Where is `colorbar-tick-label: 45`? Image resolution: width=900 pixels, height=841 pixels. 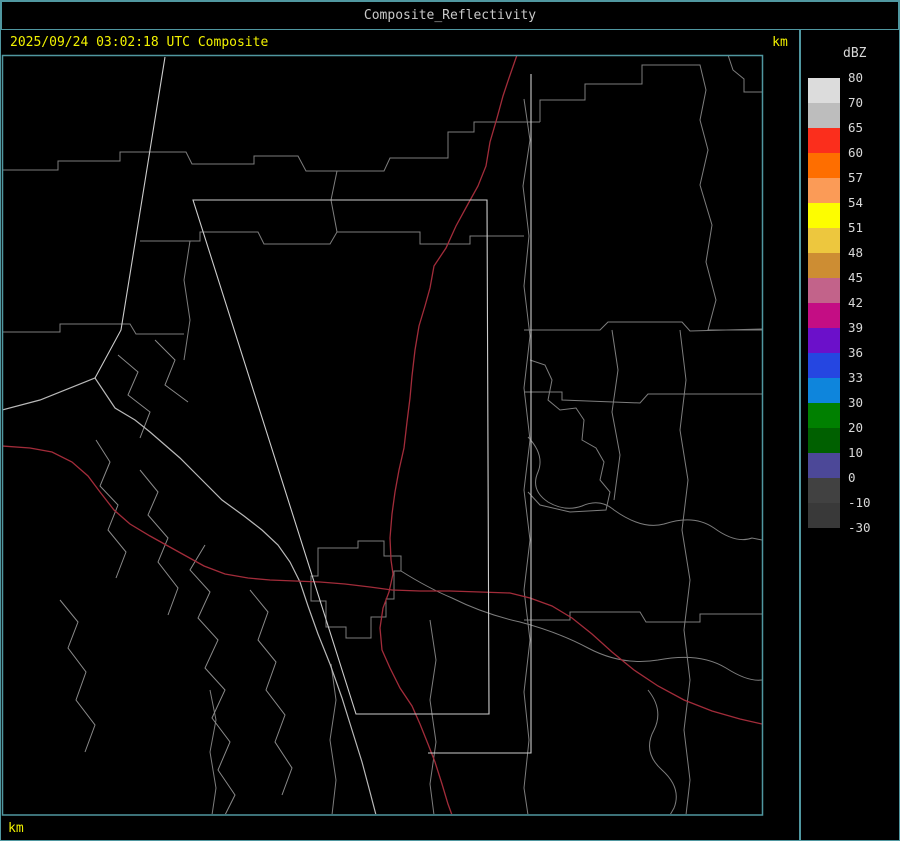
colorbar-tick-label: 45 is located at coordinates (856, 277).